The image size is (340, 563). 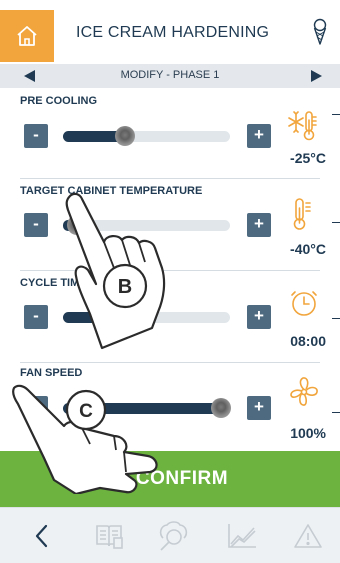 What do you see at coordinates (146, 136) in the screenshot?
I see `slider-track` at bounding box center [146, 136].